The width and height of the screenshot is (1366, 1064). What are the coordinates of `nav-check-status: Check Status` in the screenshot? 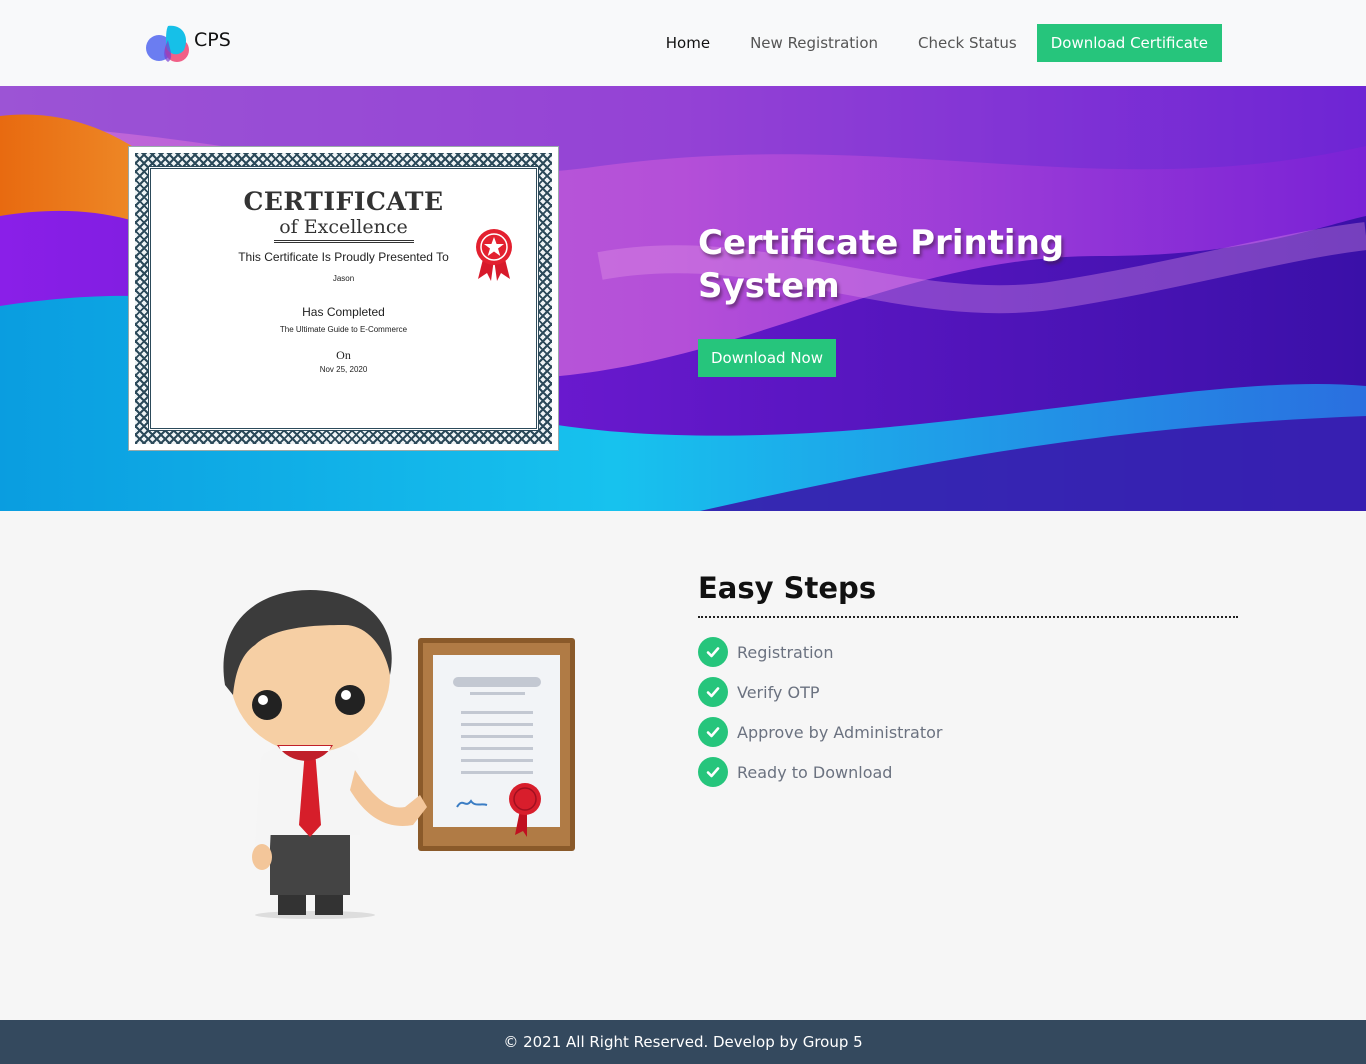 It's located at (967, 43).